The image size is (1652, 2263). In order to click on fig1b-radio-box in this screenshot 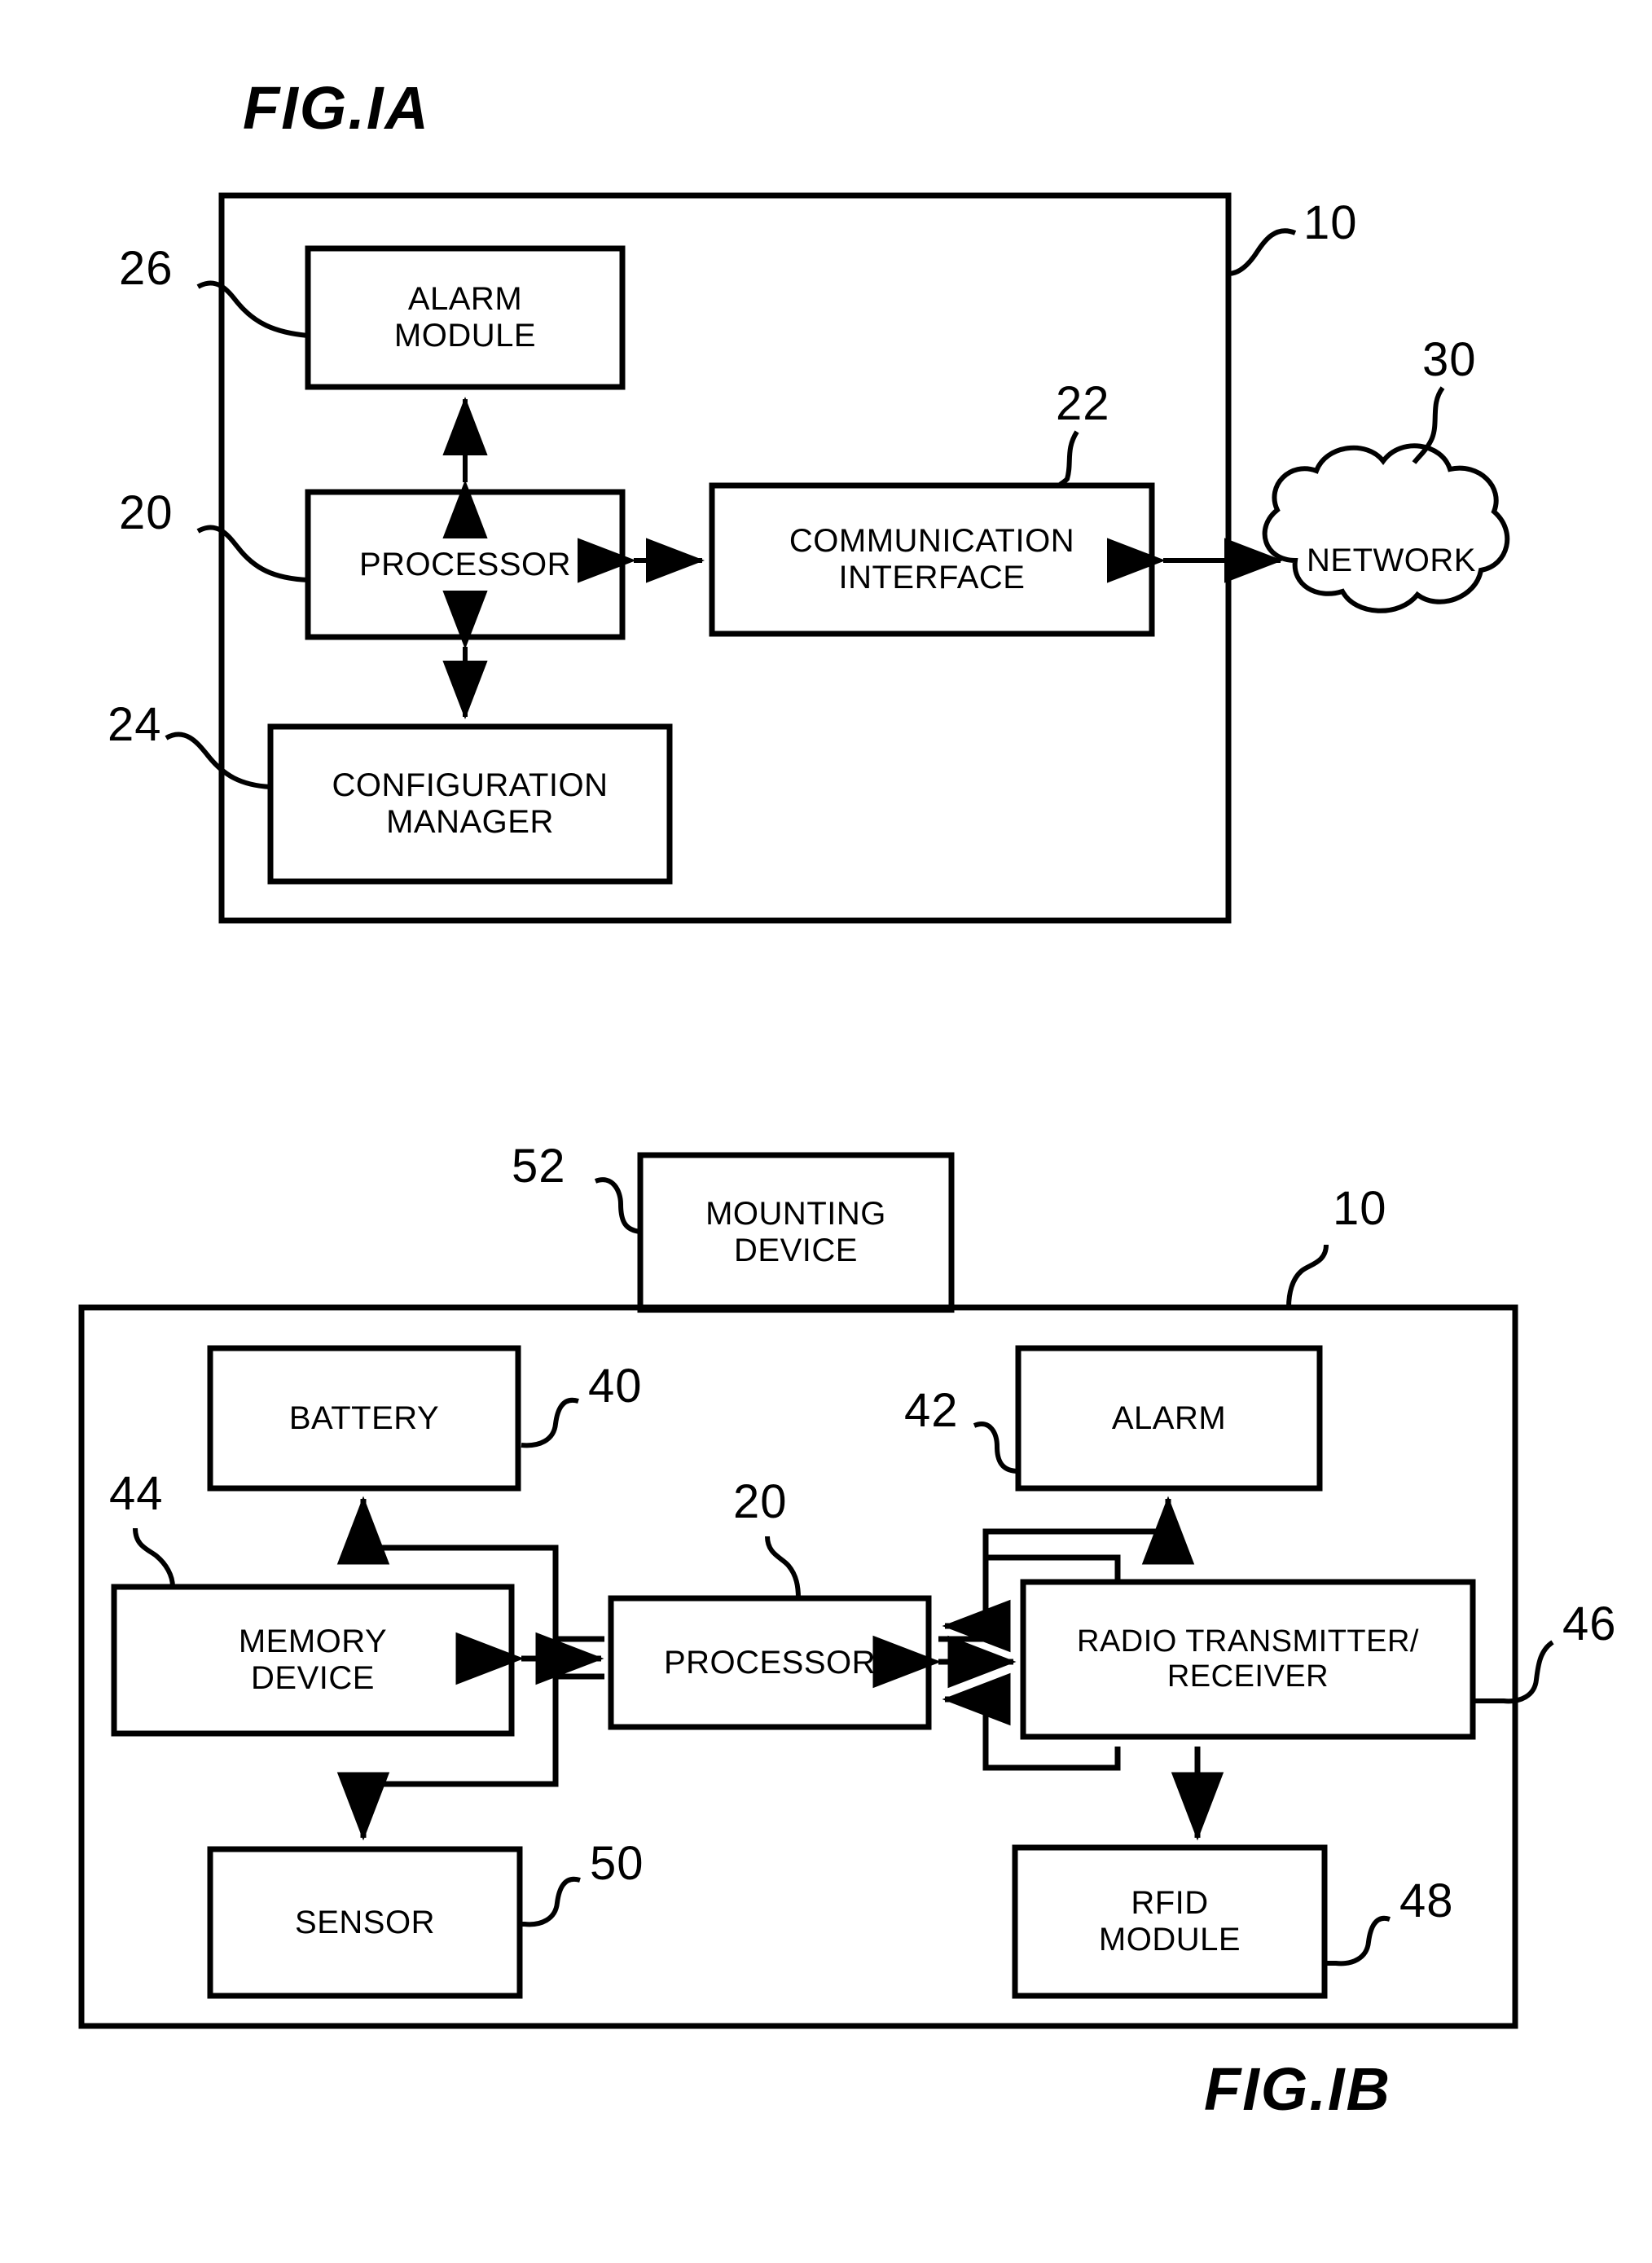, I will do `click(1248, 1659)`.